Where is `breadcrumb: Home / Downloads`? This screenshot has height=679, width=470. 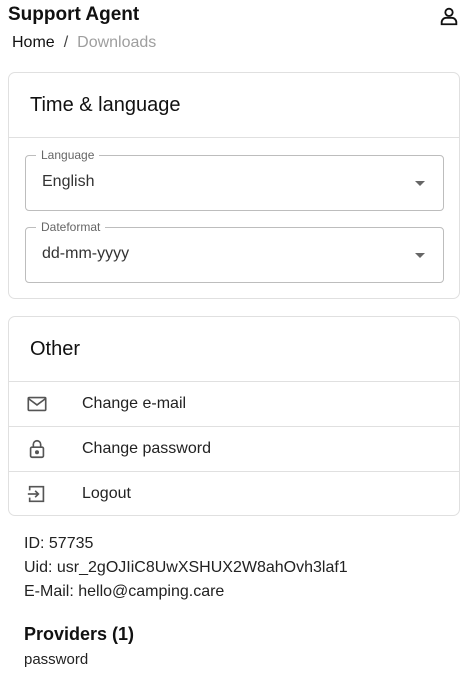
breadcrumb: Home / Downloads is located at coordinates (84, 43).